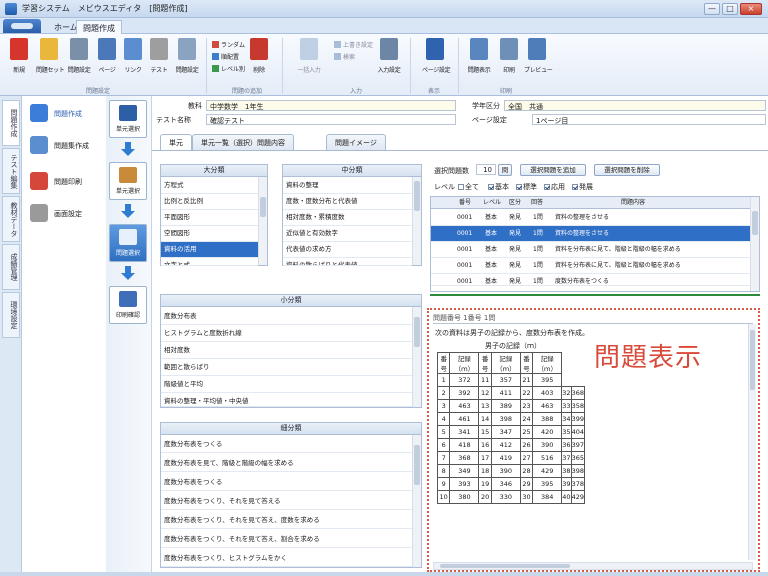 The image size is (768, 576). Describe the element at coordinates (436, 60) in the screenshot. I see `page-setting-button: ページ設定` at that location.